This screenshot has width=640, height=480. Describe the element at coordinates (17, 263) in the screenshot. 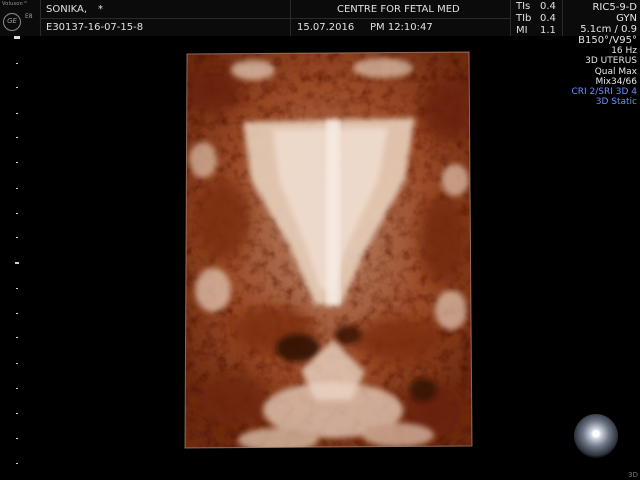

I see `depth-tick-major` at that location.